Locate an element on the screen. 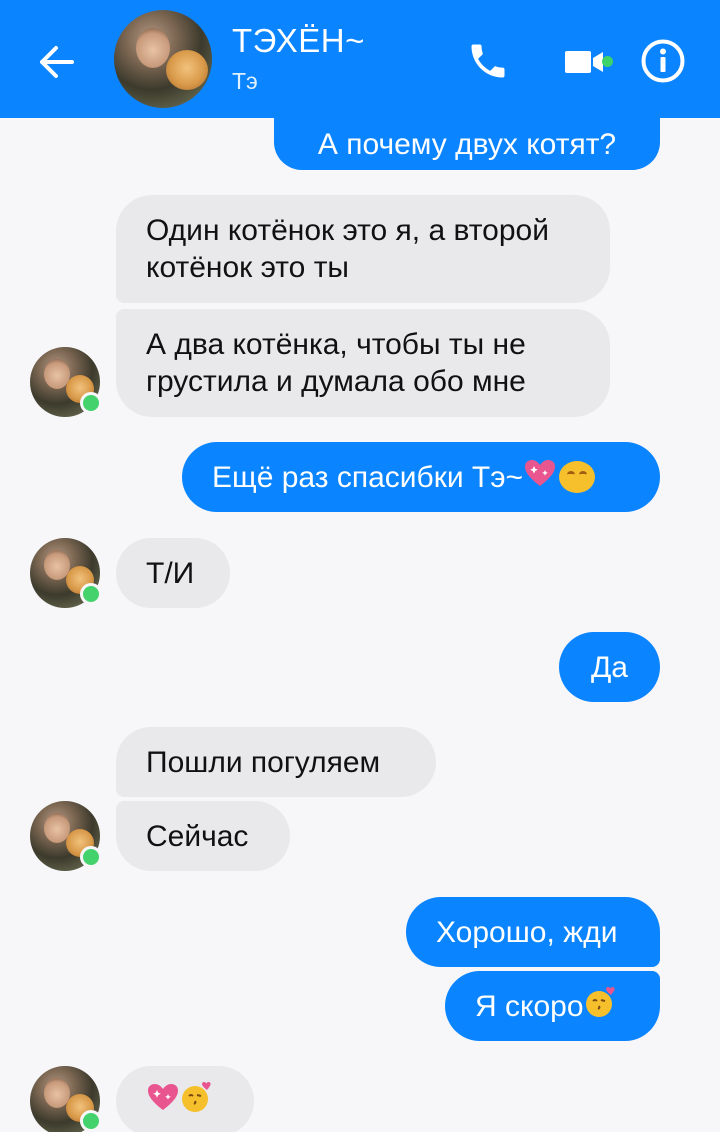  message-text: Хорошо, жди is located at coordinates (527, 932).